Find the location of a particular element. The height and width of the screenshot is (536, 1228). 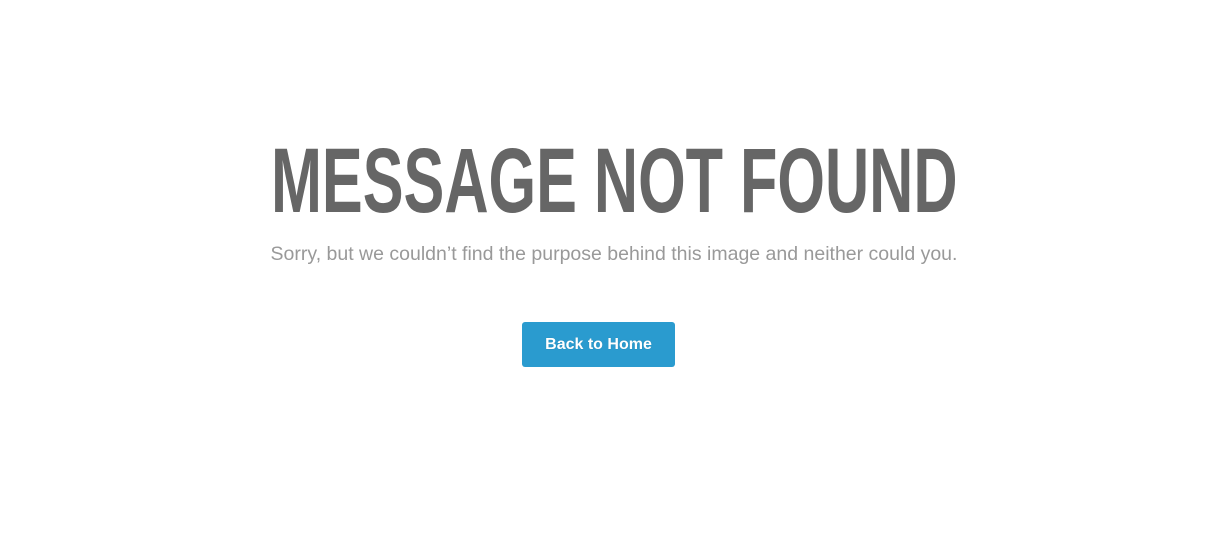

page-title: MESSAGE NOT FOUND is located at coordinates (614, 181).